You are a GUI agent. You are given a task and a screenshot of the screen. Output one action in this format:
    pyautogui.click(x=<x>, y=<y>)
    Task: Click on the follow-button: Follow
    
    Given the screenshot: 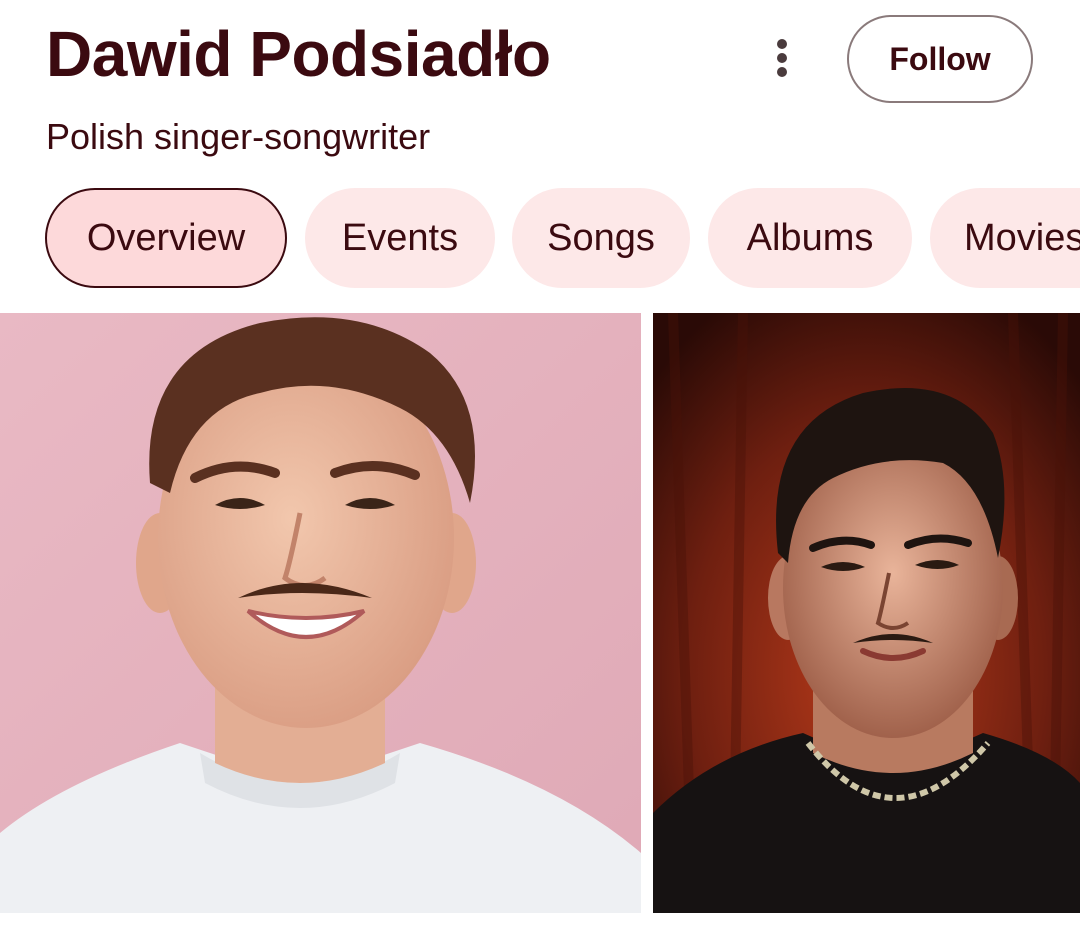 What is the action you would take?
    pyautogui.click(x=940, y=59)
    